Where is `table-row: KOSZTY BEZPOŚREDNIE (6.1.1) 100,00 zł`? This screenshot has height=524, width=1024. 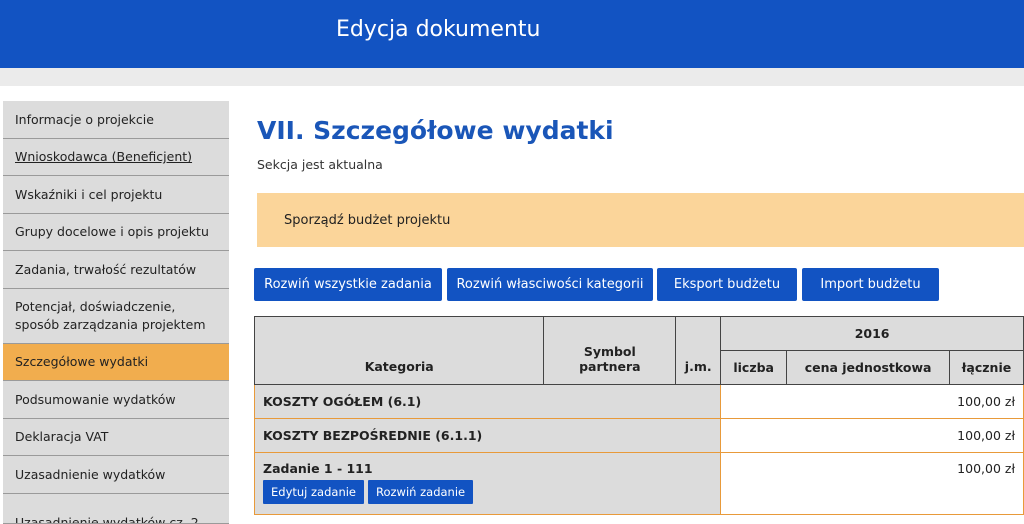 table-row: KOSZTY BEZPOŚREDNIE (6.1.1) 100,00 zł is located at coordinates (638, 435).